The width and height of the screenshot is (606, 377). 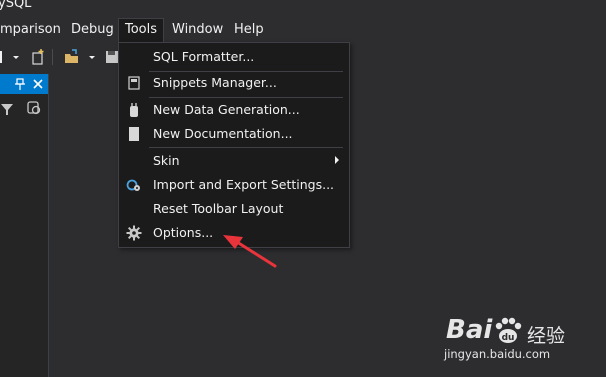 What do you see at coordinates (134, 83) in the screenshot?
I see `snippets-icon` at bounding box center [134, 83].